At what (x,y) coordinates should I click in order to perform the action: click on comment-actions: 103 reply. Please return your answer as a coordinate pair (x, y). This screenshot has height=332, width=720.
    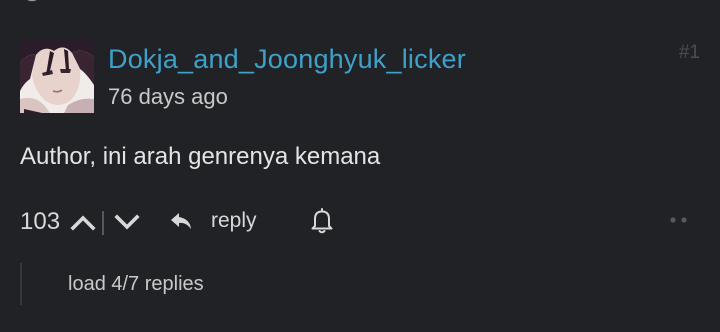
    Looking at the image, I should click on (360, 221).